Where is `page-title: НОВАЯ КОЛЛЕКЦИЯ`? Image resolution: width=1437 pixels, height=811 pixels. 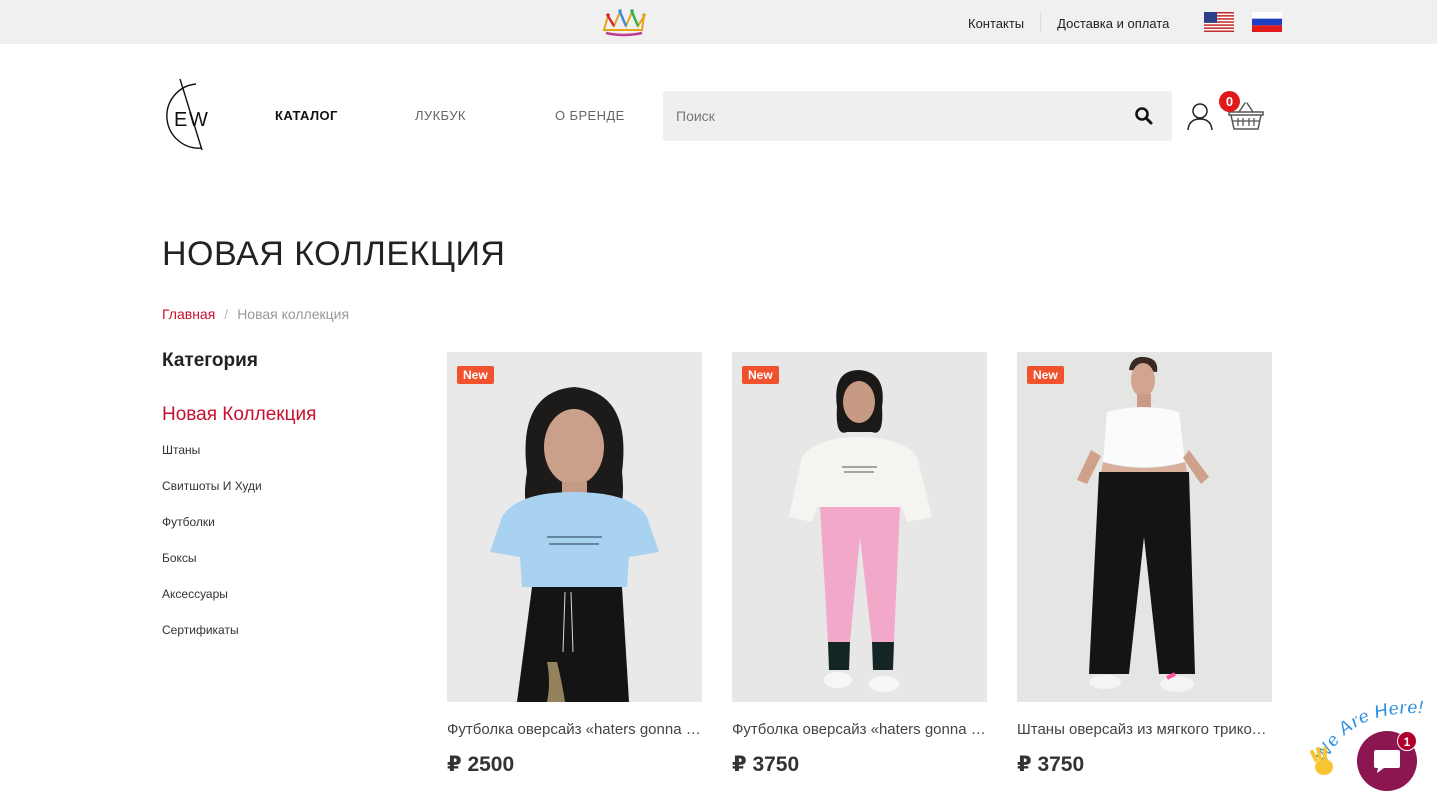 page-title: НОВАЯ КОЛЛЕКЦИЯ is located at coordinates (334, 254).